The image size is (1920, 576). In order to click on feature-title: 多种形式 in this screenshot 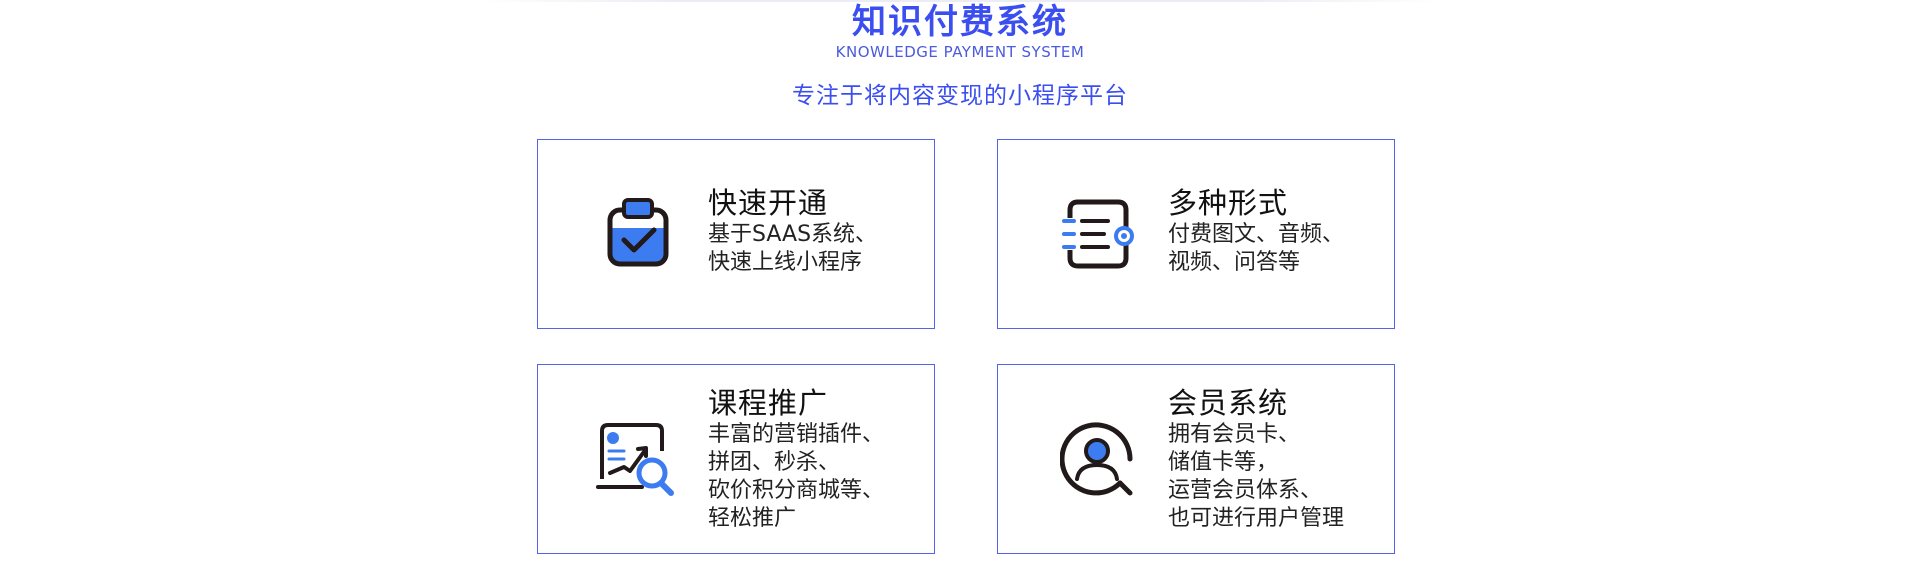, I will do `click(1228, 203)`.